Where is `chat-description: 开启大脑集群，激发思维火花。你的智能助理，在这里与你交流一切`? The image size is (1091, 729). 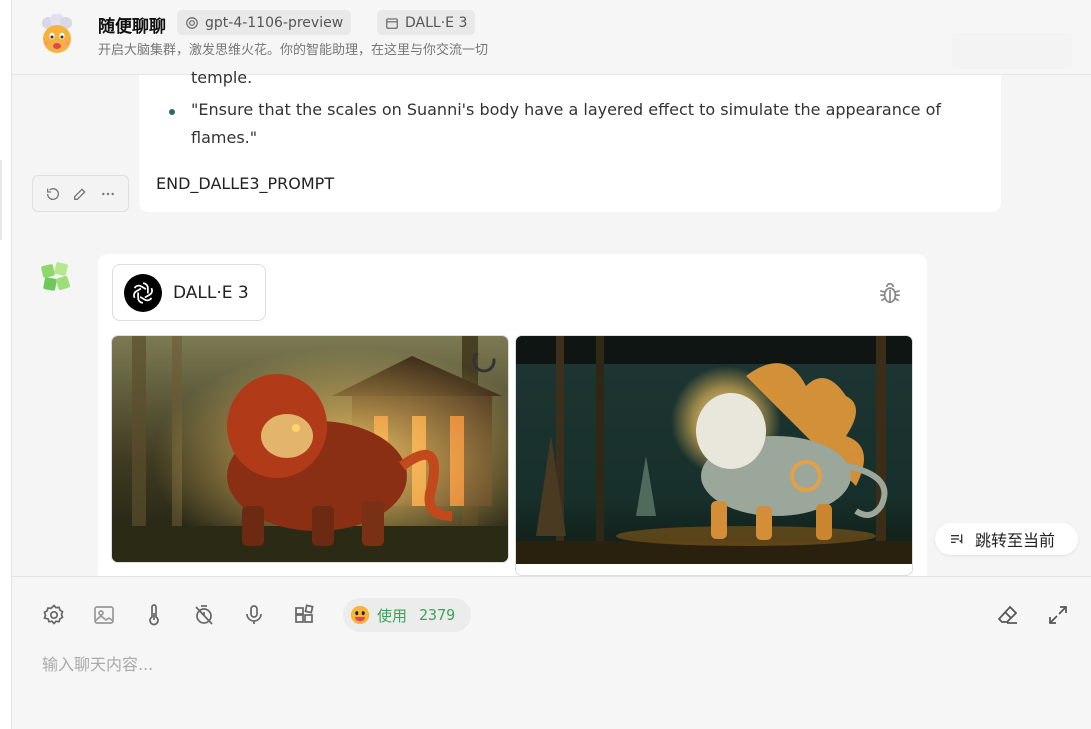 chat-description: 开启大脑集群，激发思维火花。你的智能助理，在这里与你交流一切 is located at coordinates (293, 50).